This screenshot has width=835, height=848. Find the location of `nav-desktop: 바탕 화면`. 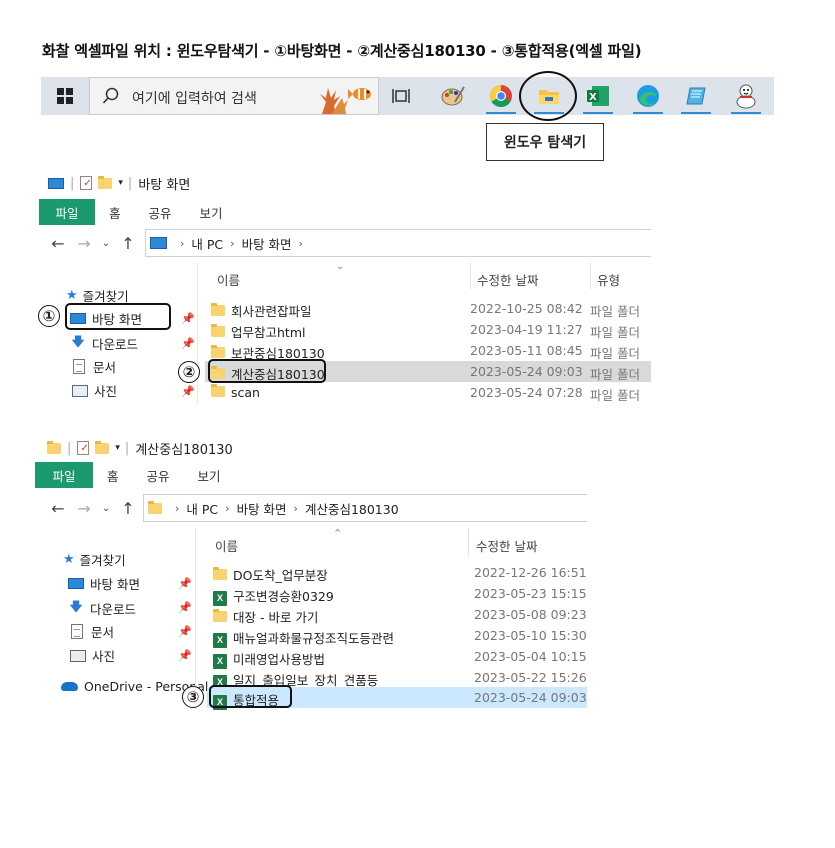

nav-desktop: 바탕 화면 is located at coordinates (104, 583).